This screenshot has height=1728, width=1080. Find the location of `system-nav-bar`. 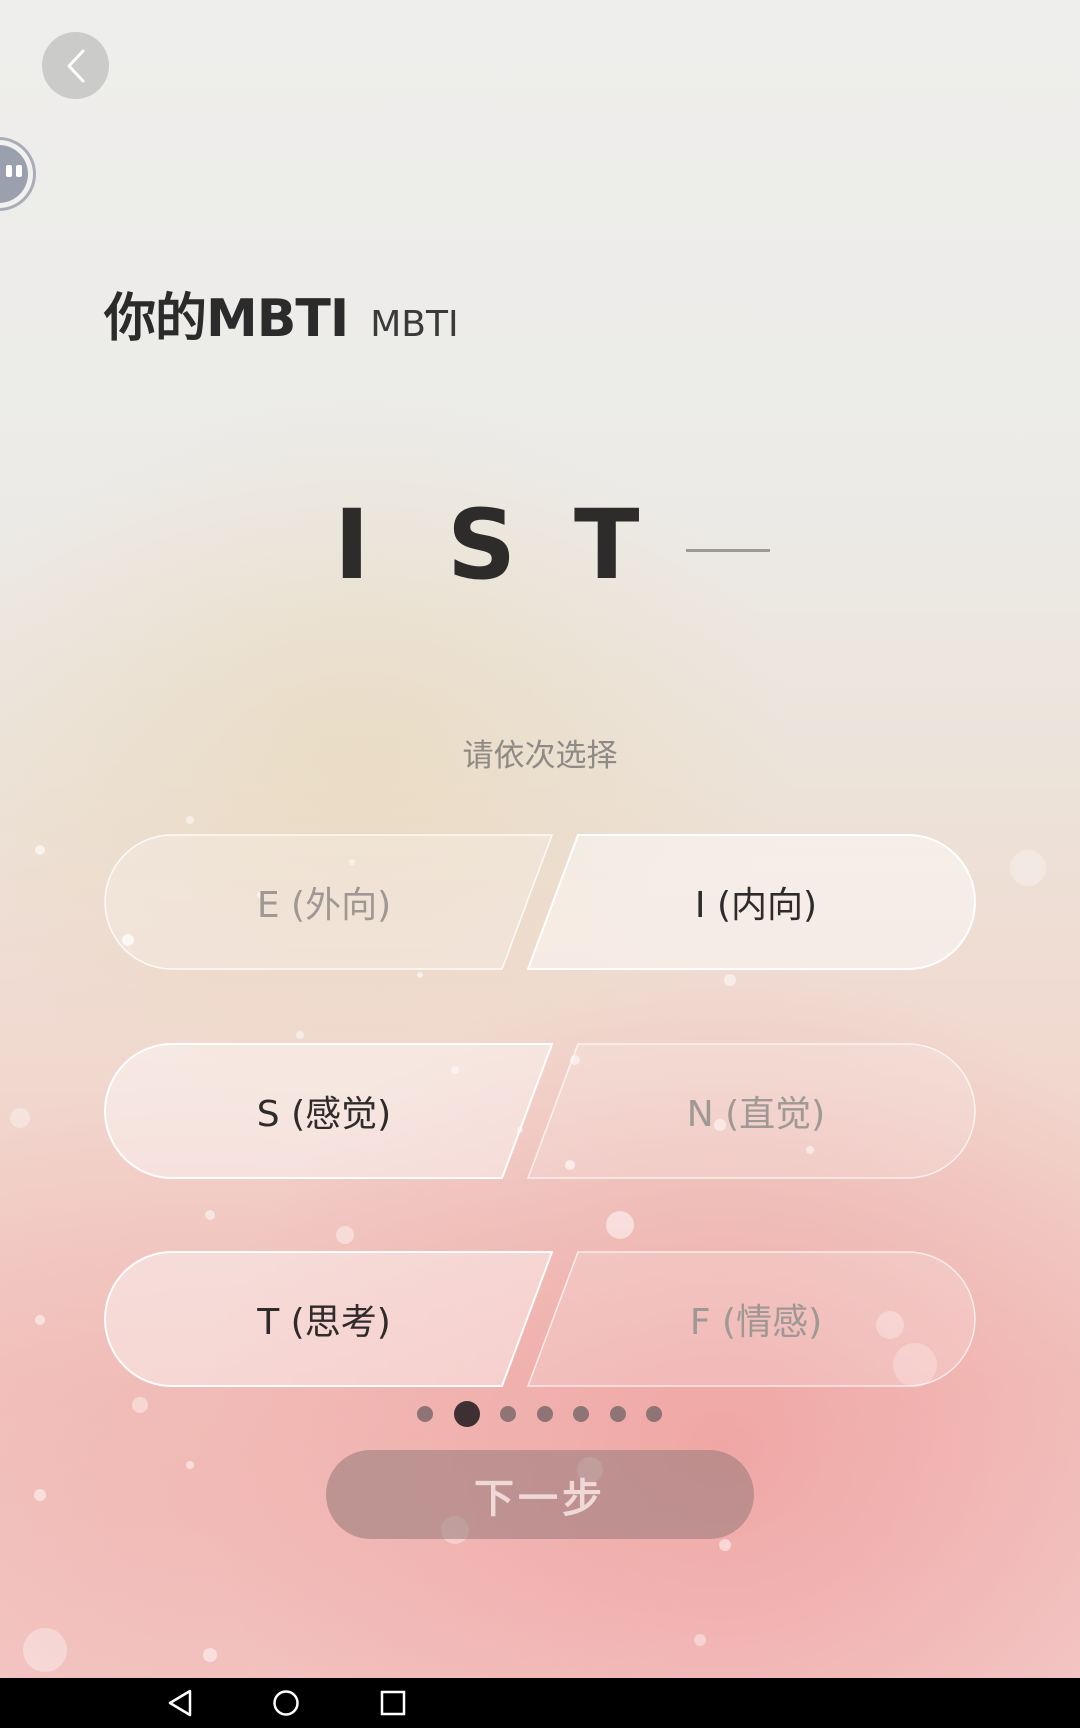

system-nav-bar is located at coordinates (540, 1703).